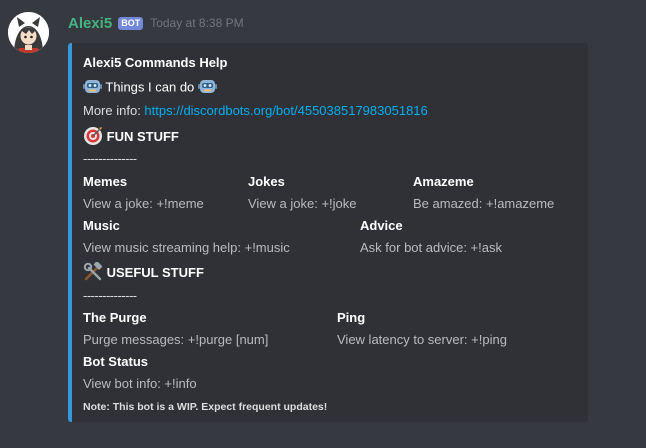 Image resolution: width=646 pixels, height=448 pixels. Describe the element at coordinates (266, 181) in the screenshot. I see `field-name-jokes: Jokes` at that location.